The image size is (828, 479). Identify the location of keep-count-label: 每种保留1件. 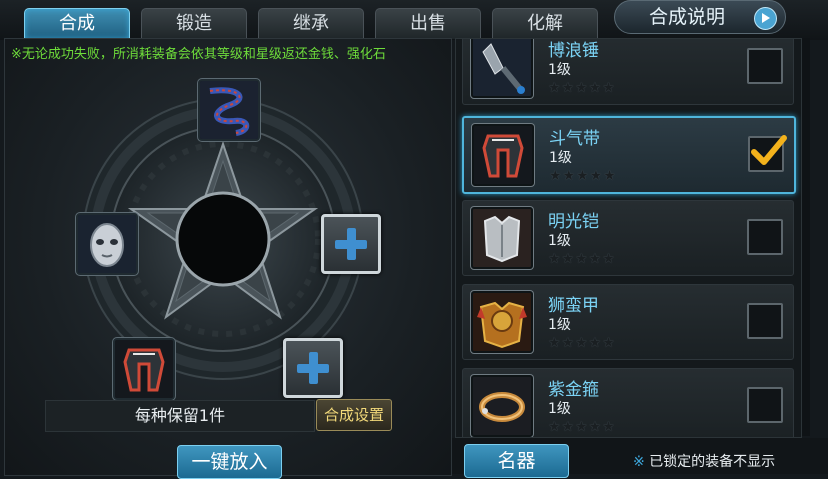
(180, 416).